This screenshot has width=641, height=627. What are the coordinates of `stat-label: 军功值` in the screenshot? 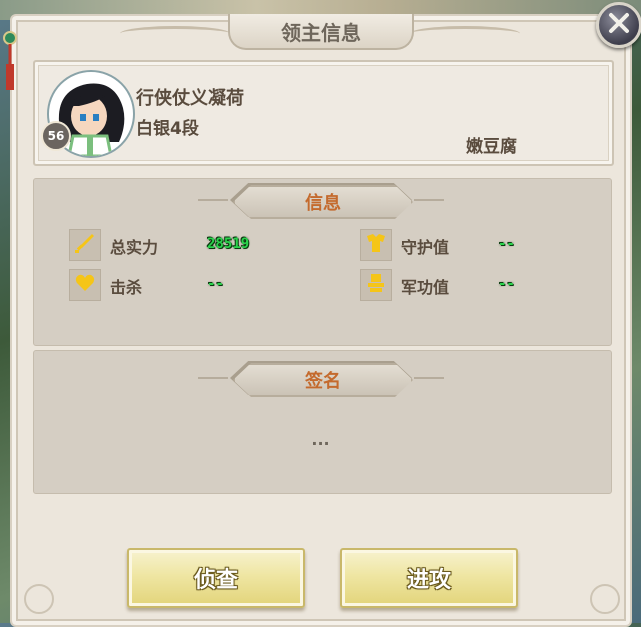 It's located at (425, 287).